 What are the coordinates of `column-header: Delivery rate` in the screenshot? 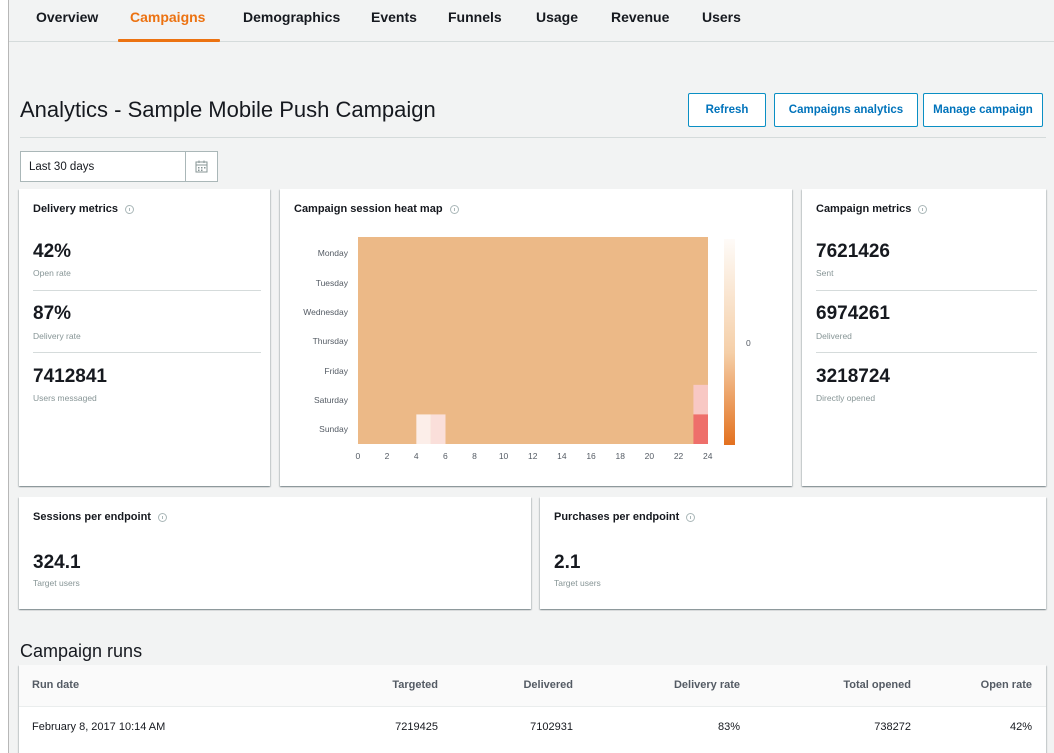 It's located at (707, 685).